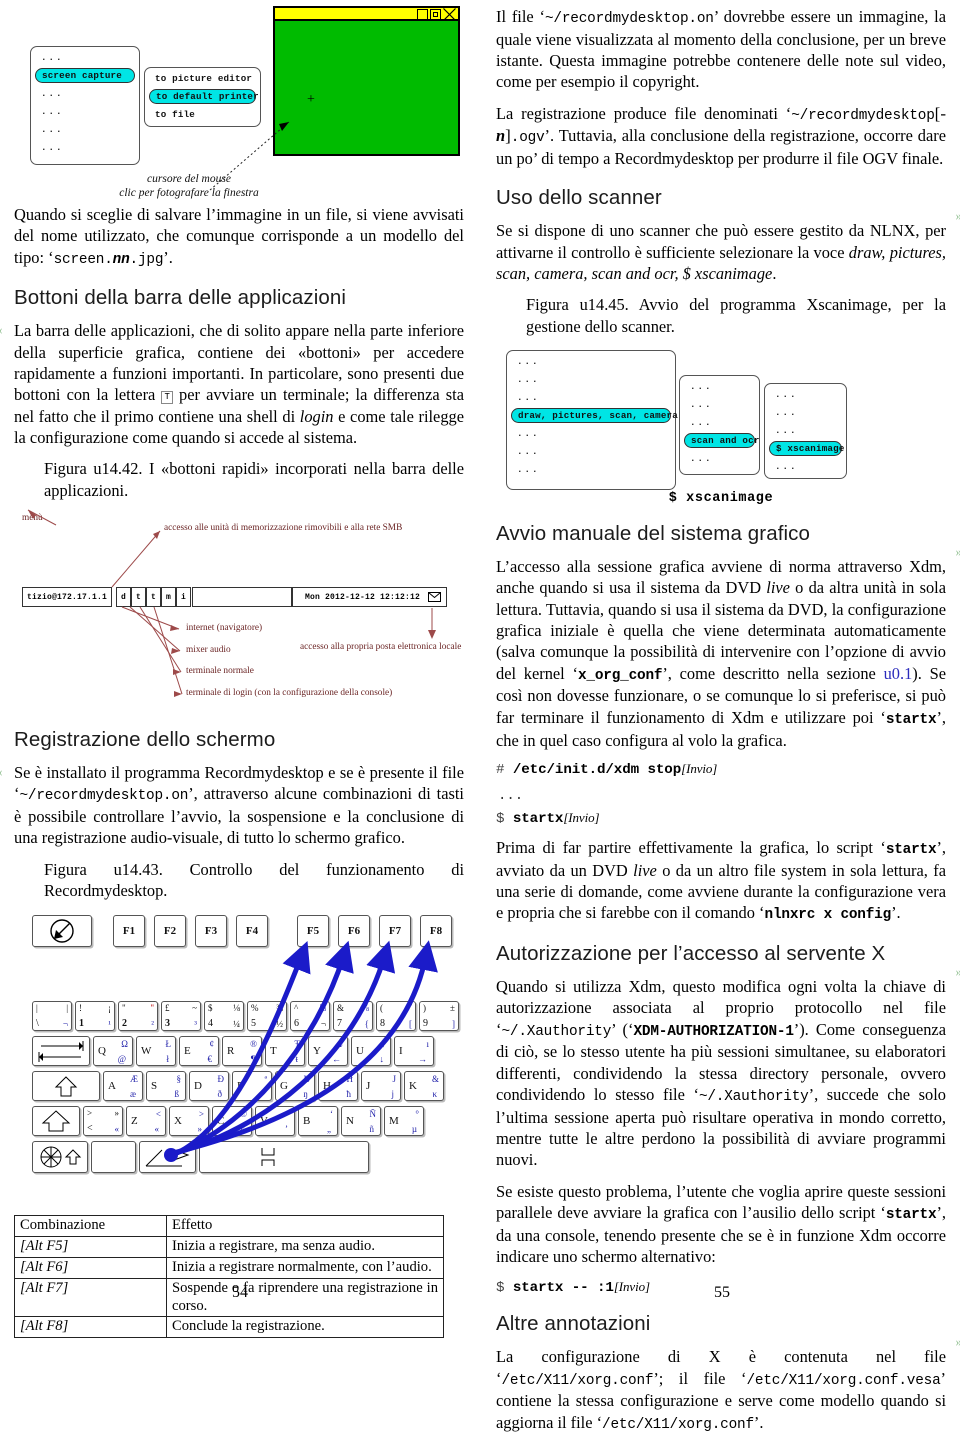  I want to click on key-f: Fª, so click(252, 1086).